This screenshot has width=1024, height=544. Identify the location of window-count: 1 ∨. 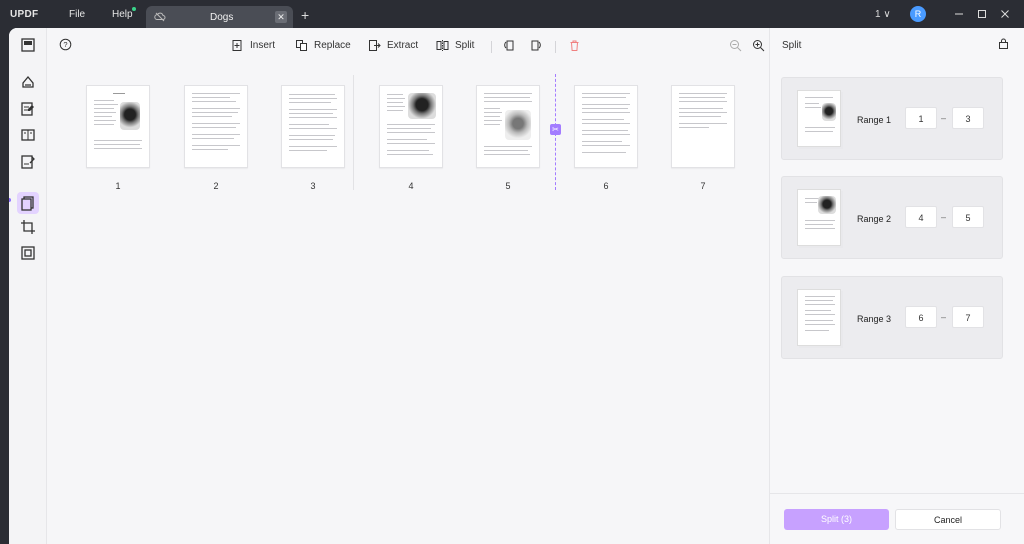
(883, 14).